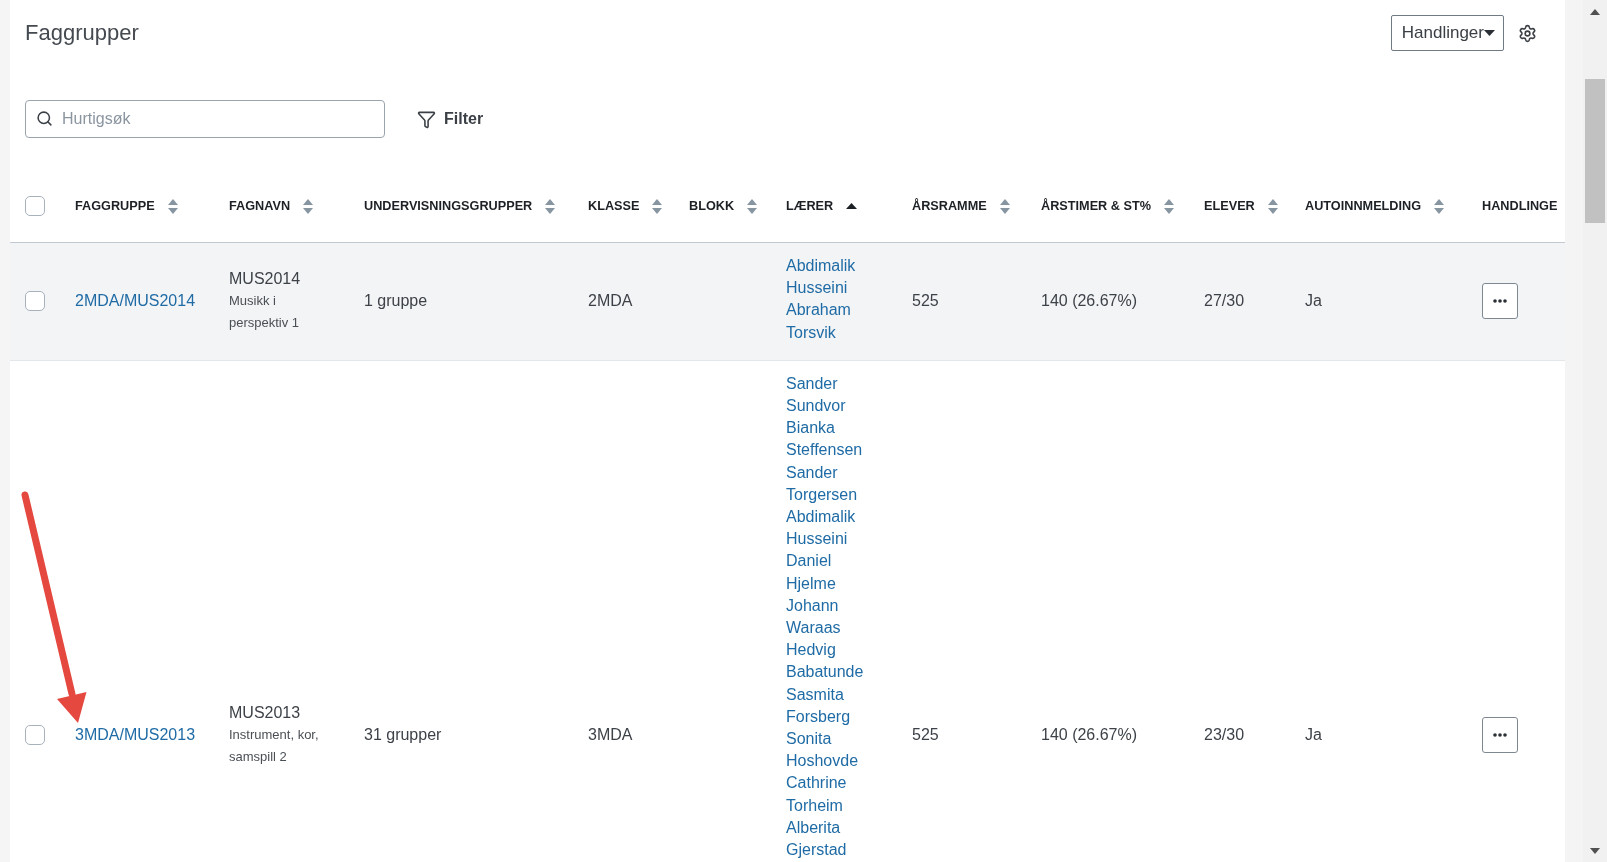 The height and width of the screenshot is (862, 1607). I want to click on subject-code: MUS2014, so click(265, 279).